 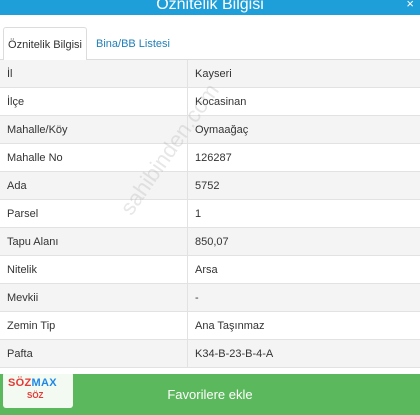 I want to click on close-icon: ×, so click(x=410, y=6).